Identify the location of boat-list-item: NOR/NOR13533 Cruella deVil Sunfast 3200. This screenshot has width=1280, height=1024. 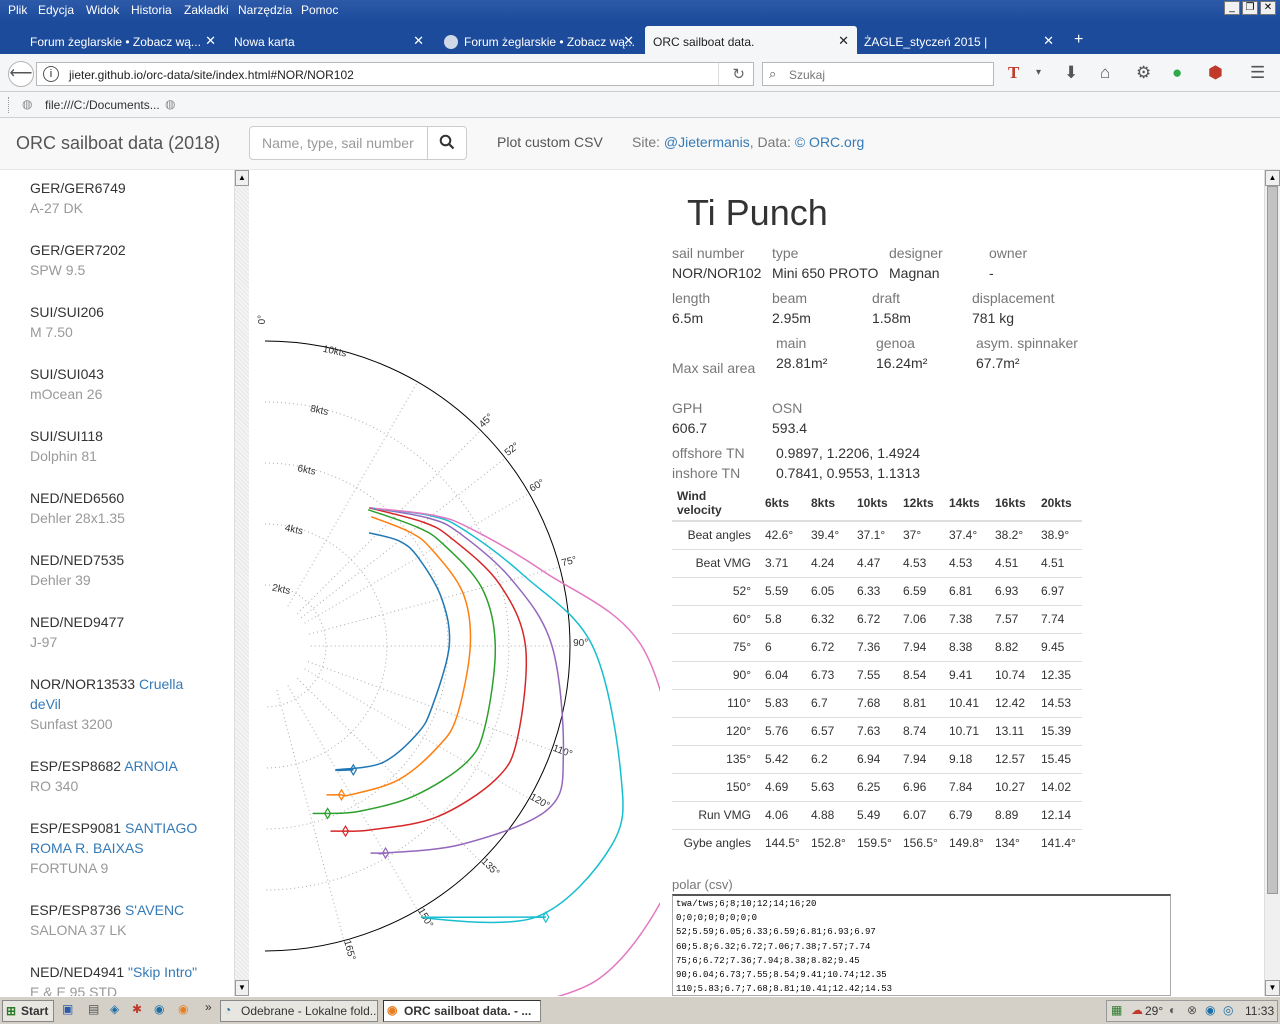
(125, 704).